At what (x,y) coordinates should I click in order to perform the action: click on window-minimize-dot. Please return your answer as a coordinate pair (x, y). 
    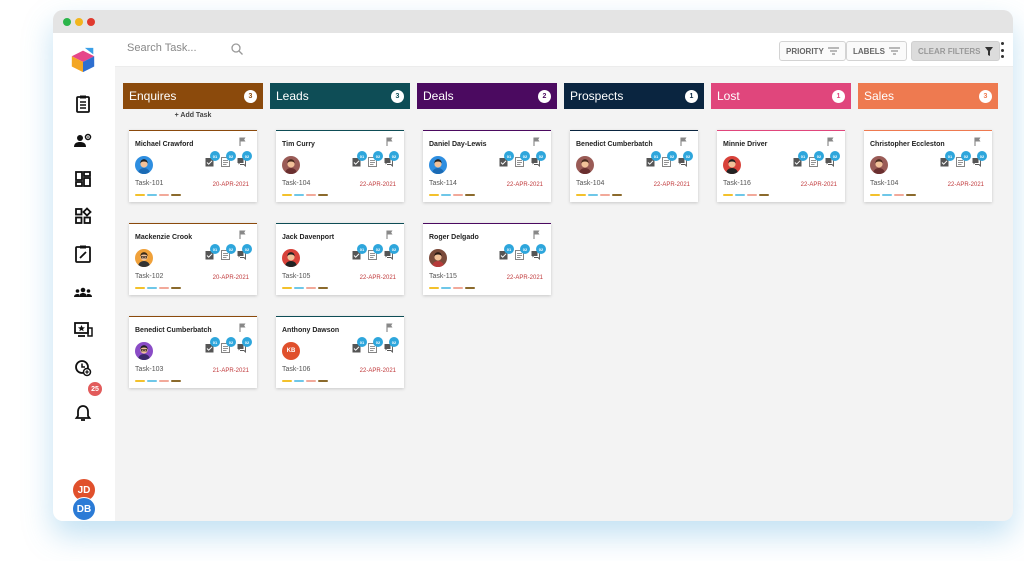
    Looking at the image, I should click on (79, 21).